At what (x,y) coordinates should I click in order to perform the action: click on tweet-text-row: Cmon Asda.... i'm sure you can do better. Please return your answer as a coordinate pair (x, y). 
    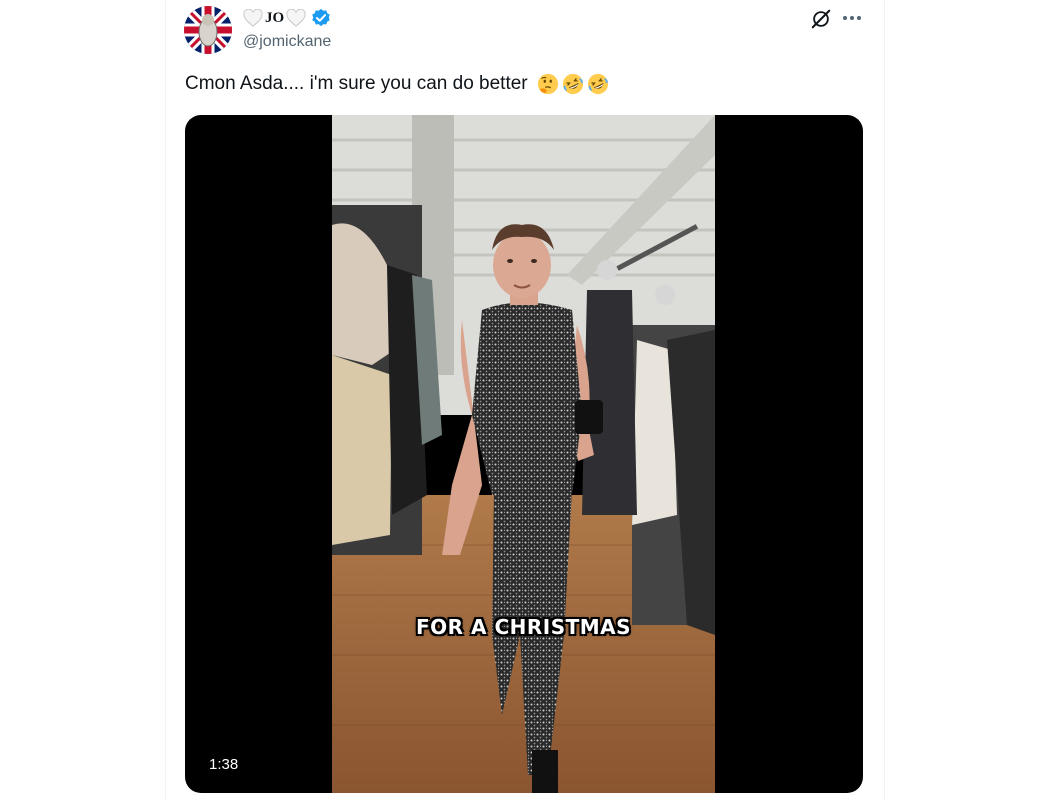
    Looking at the image, I should click on (397, 84).